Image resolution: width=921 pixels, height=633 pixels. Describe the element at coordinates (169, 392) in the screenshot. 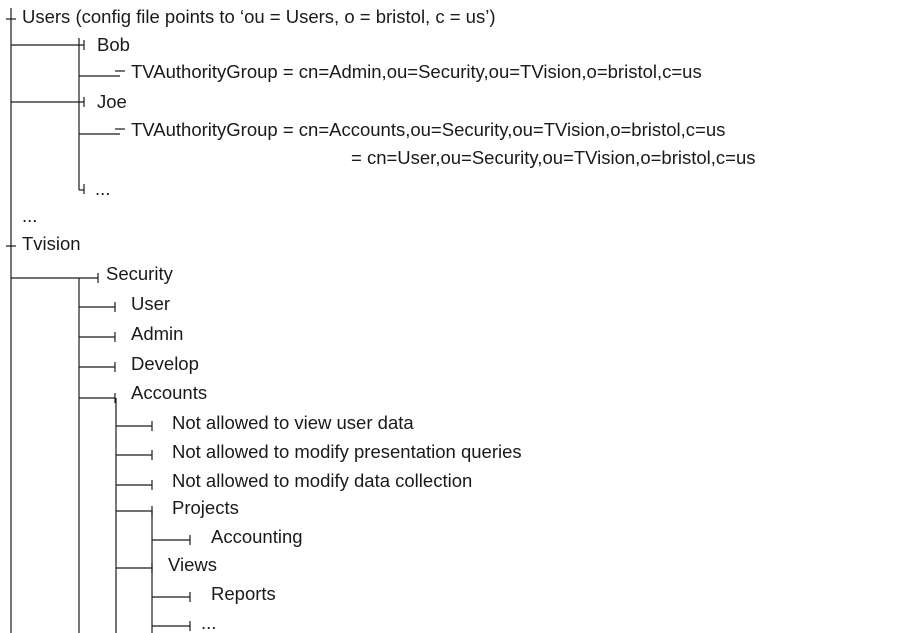

I see `accounts-node-label: Accounts` at that location.